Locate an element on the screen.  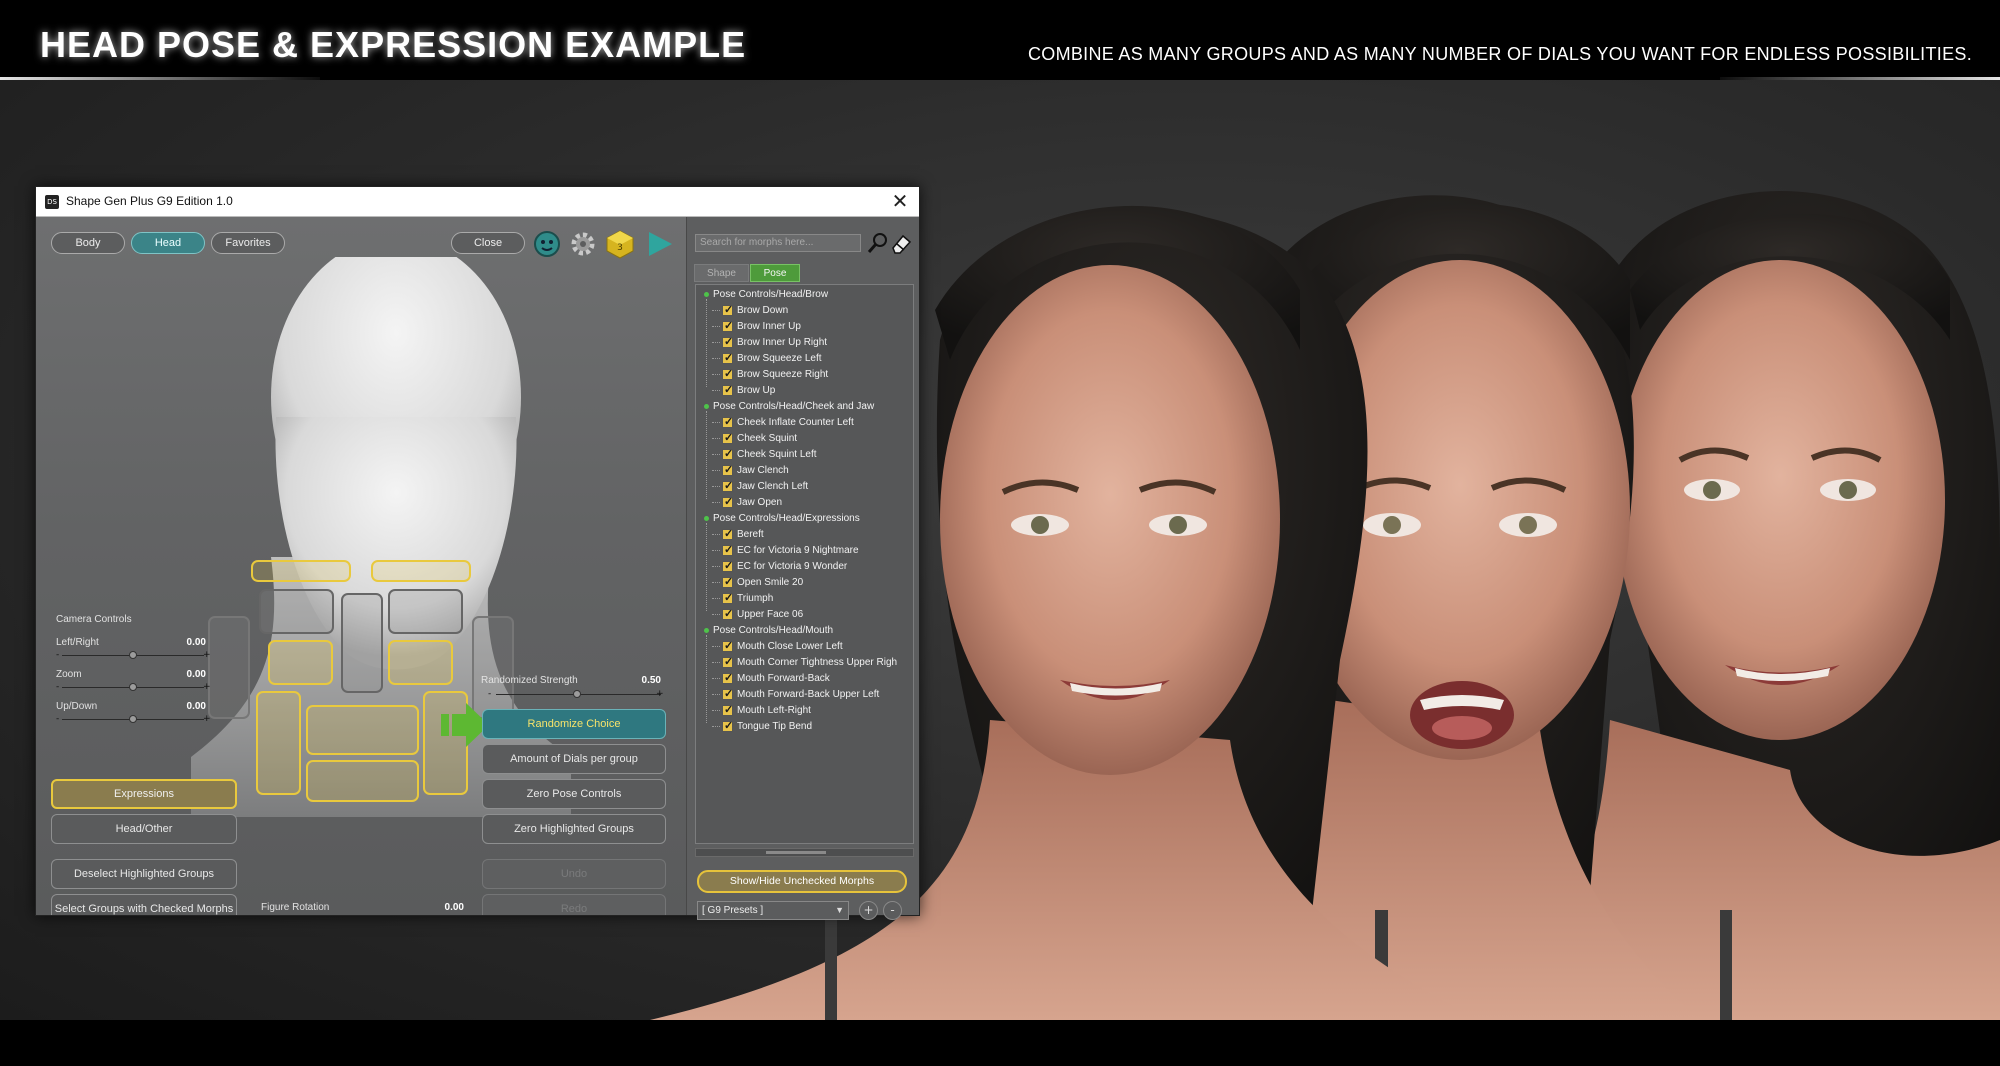
morph-group: Pose Controls/Head/Expressions is located at coordinates (782, 518).